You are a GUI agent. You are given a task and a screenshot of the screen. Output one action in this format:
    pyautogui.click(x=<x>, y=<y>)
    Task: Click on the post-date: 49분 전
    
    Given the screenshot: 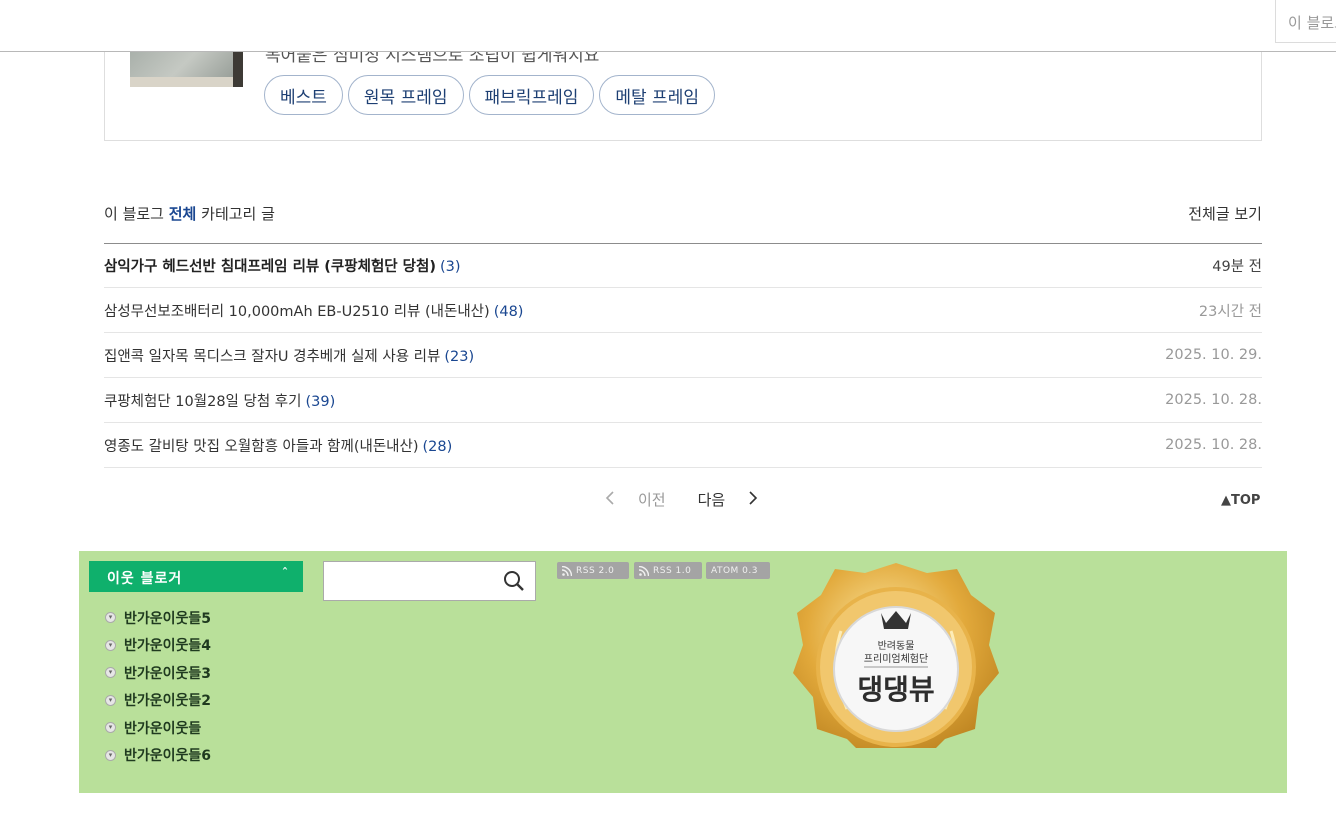 What is the action you would take?
    pyautogui.click(x=1237, y=266)
    